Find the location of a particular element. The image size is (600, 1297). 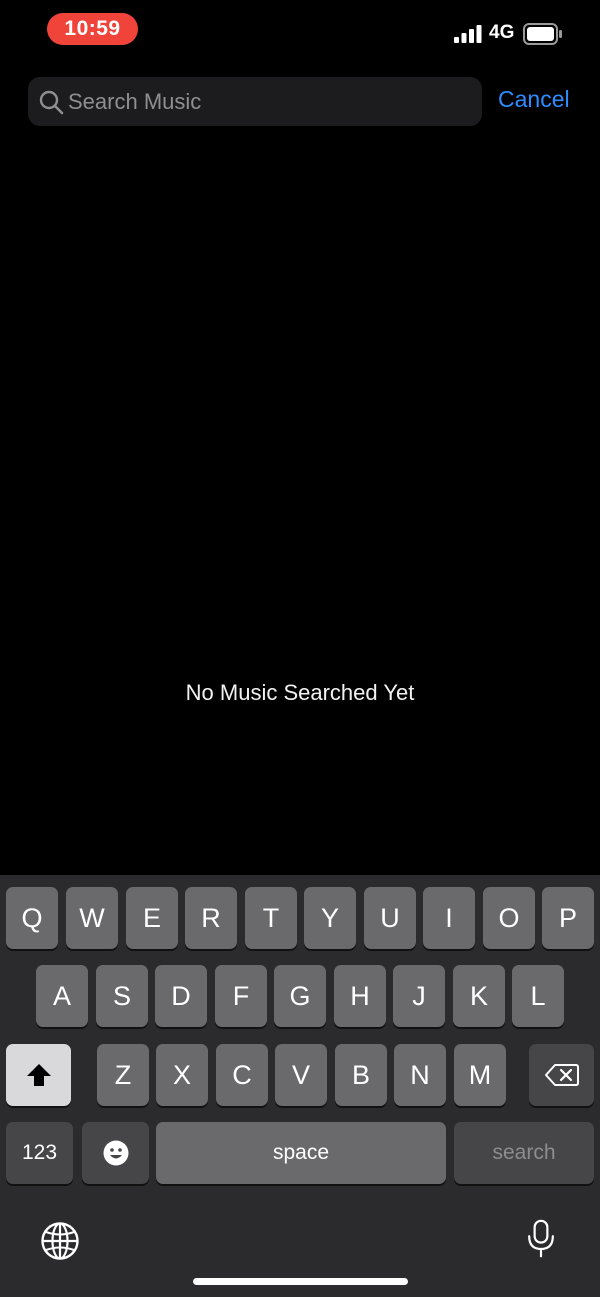

delete-key is located at coordinates (561, 1075).